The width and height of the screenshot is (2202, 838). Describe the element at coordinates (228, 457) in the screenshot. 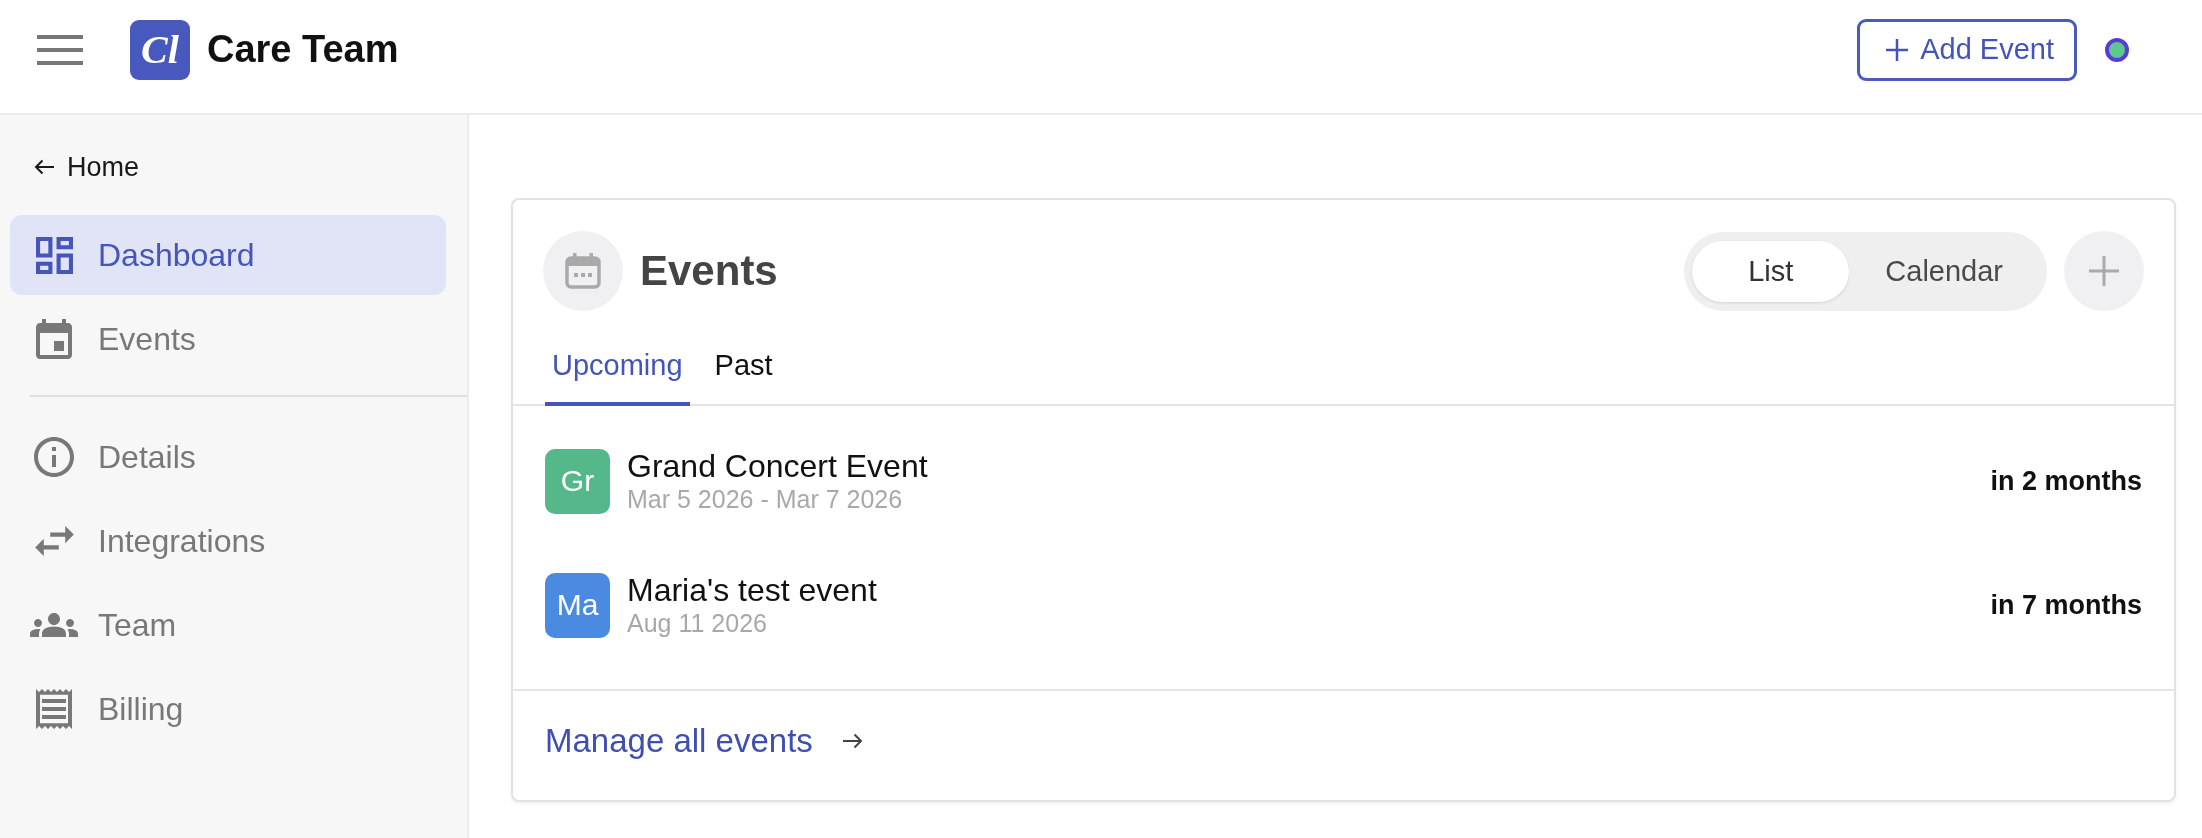

I see `sidebar-item: Details` at that location.